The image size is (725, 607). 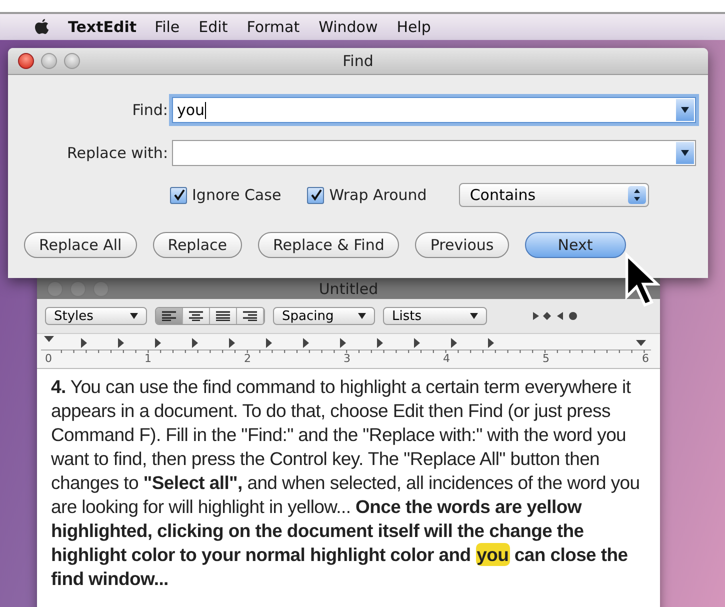 What do you see at coordinates (237, 195) in the screenshot?
I see `checkbox-label: Ignore Case` at bounding box center [237, 195].